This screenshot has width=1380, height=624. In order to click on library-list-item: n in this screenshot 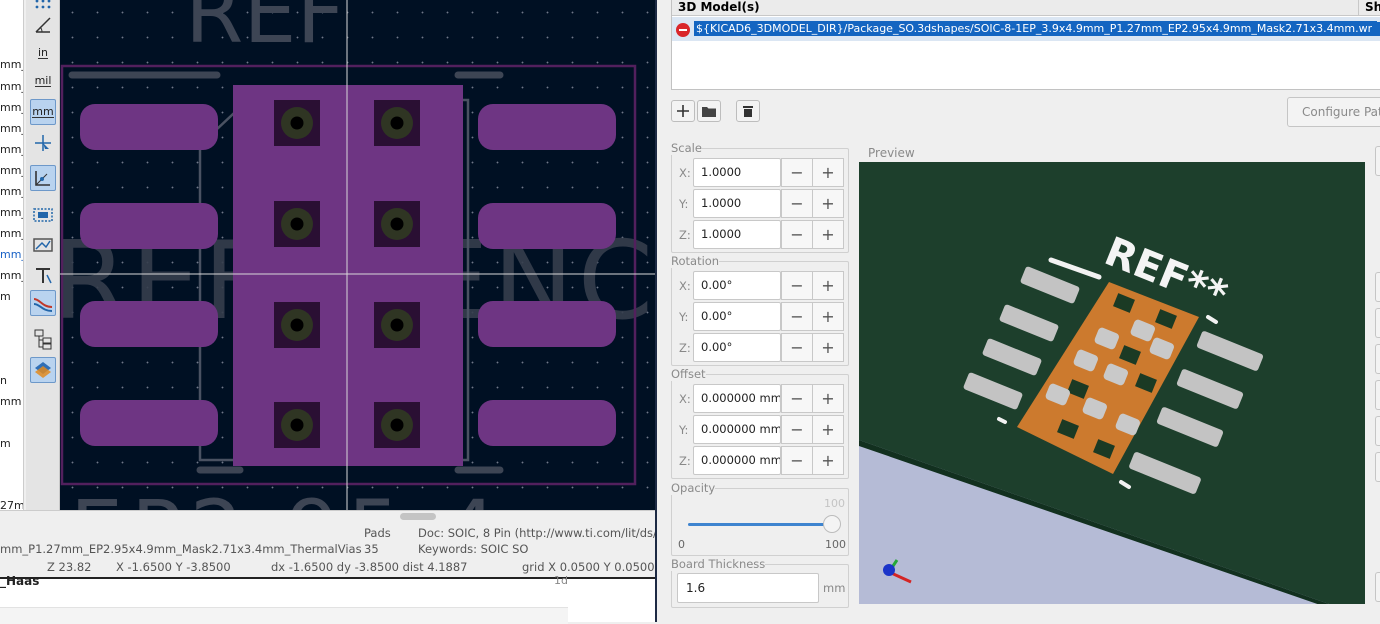, I will do `click(3, 380)`.